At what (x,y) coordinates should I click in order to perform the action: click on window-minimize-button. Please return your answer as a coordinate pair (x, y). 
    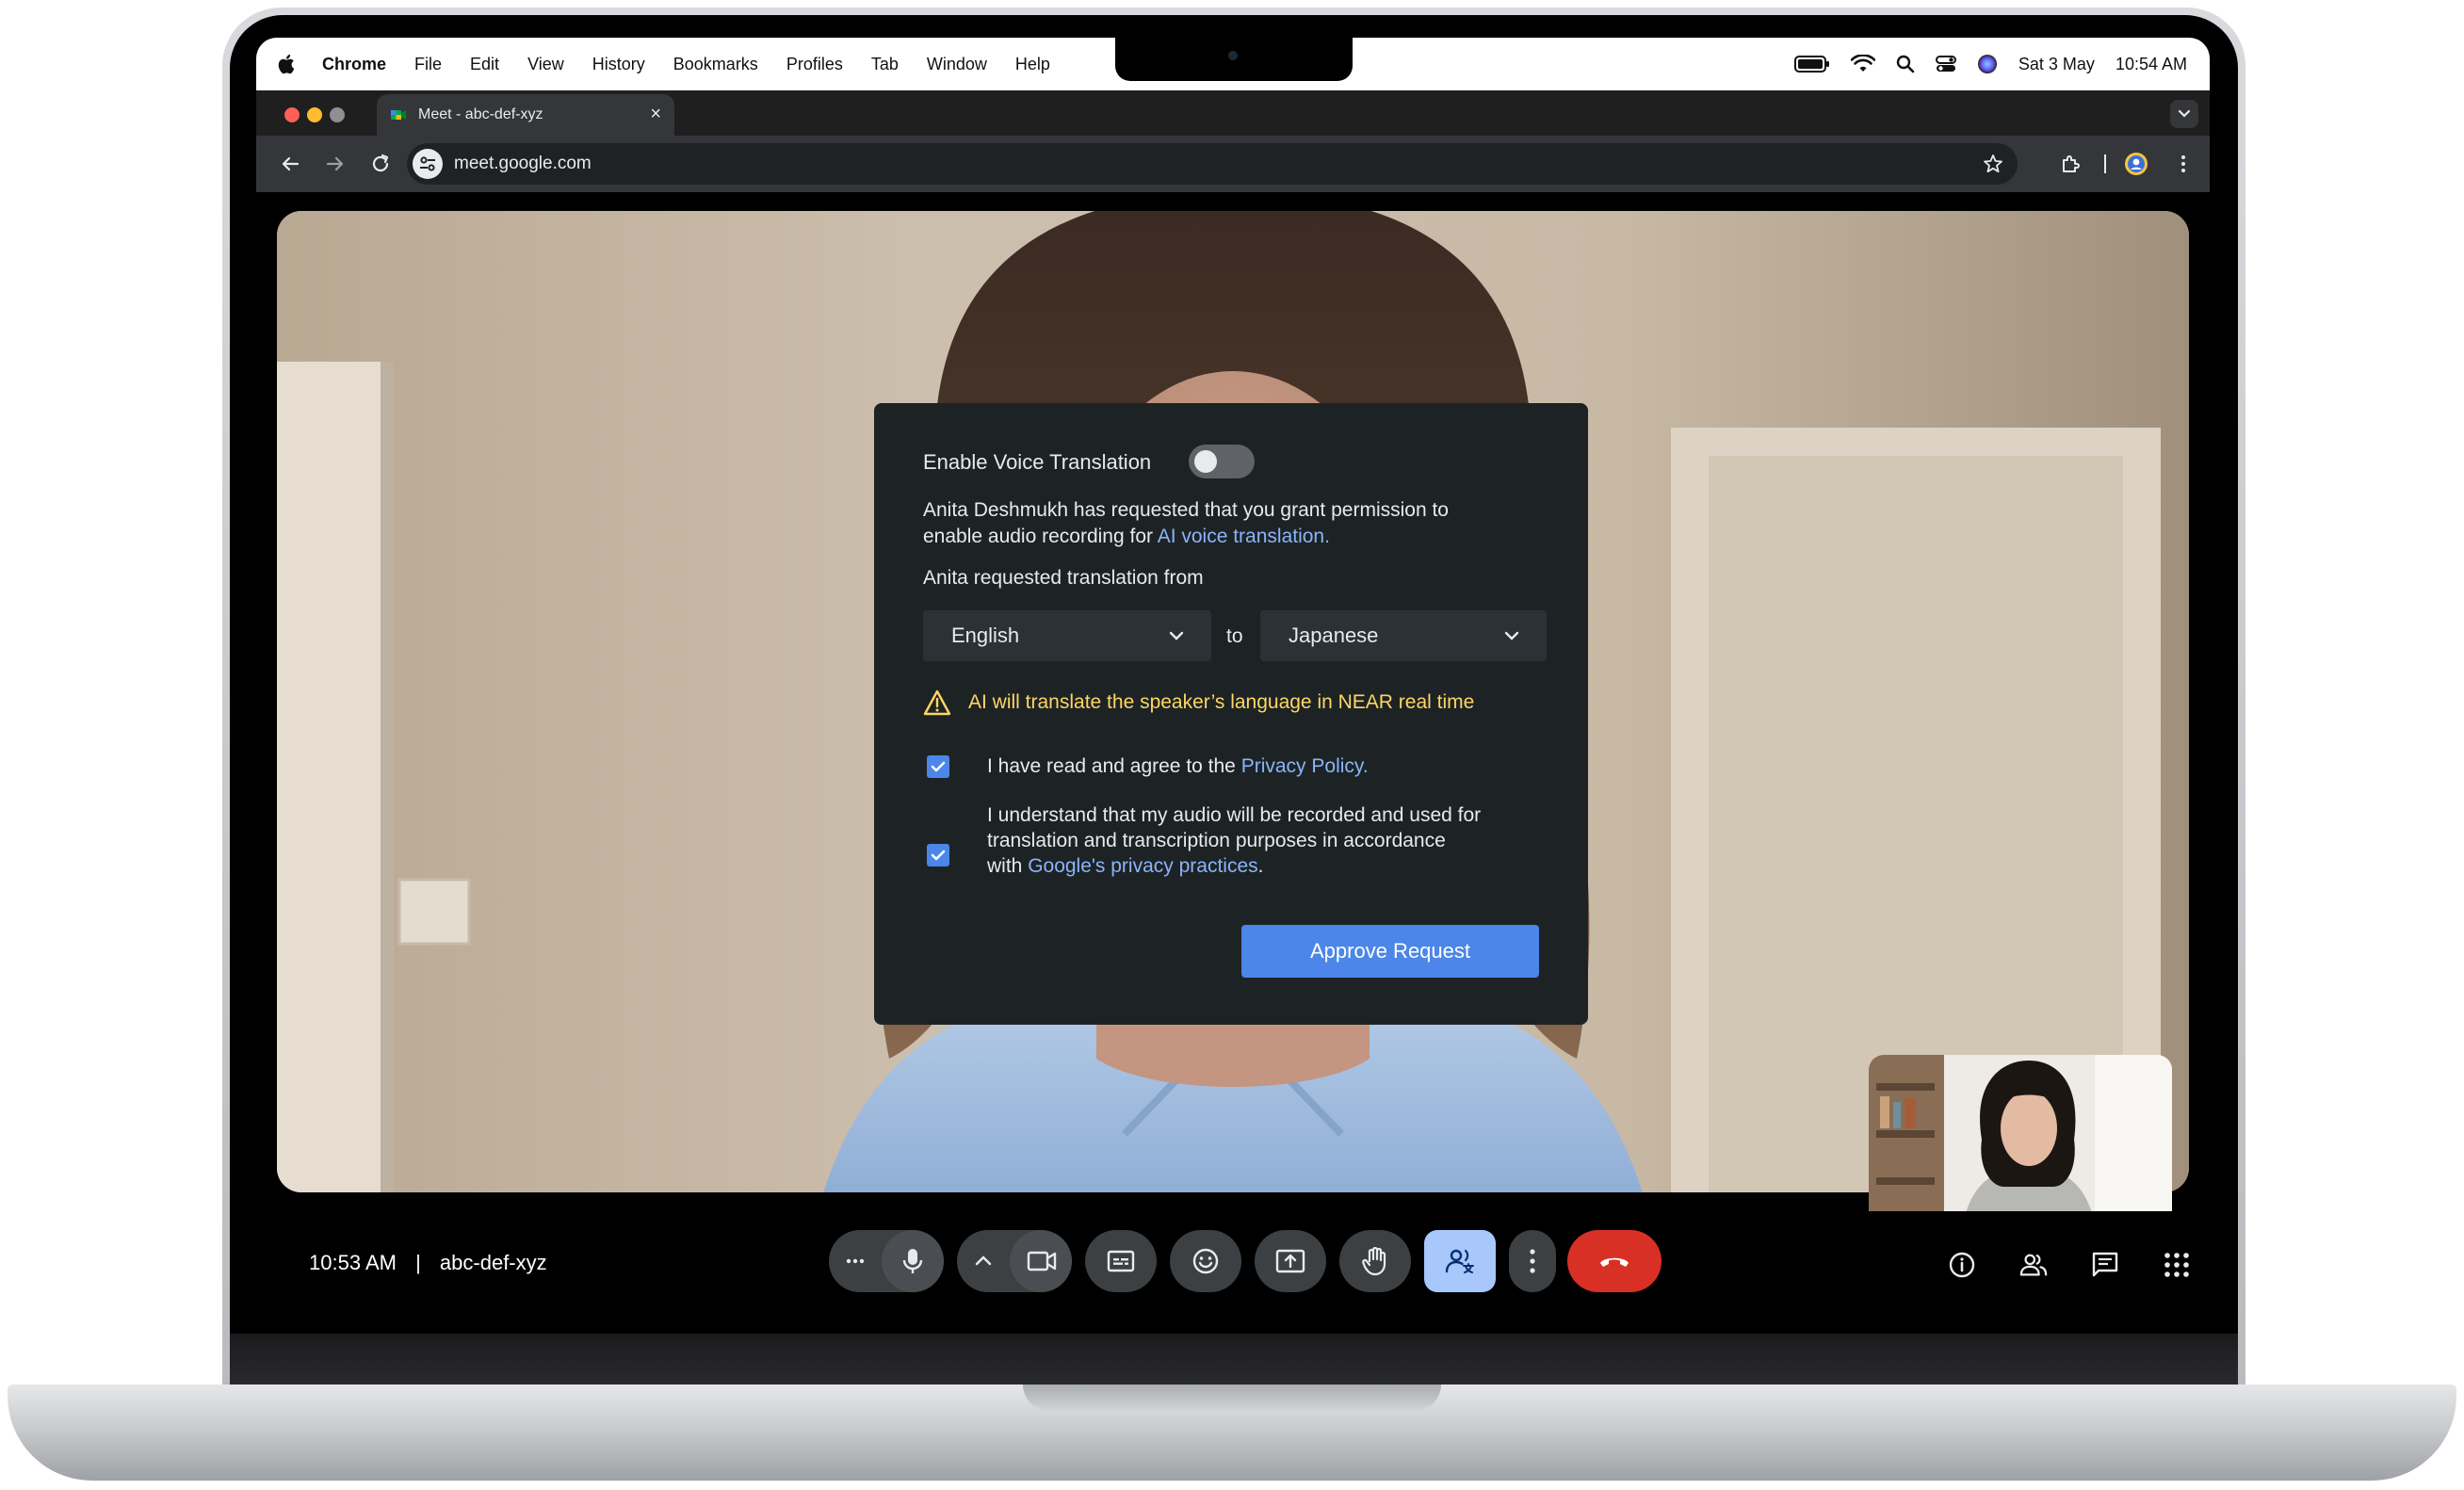
    Looking at the image, I should click on (314, 115).